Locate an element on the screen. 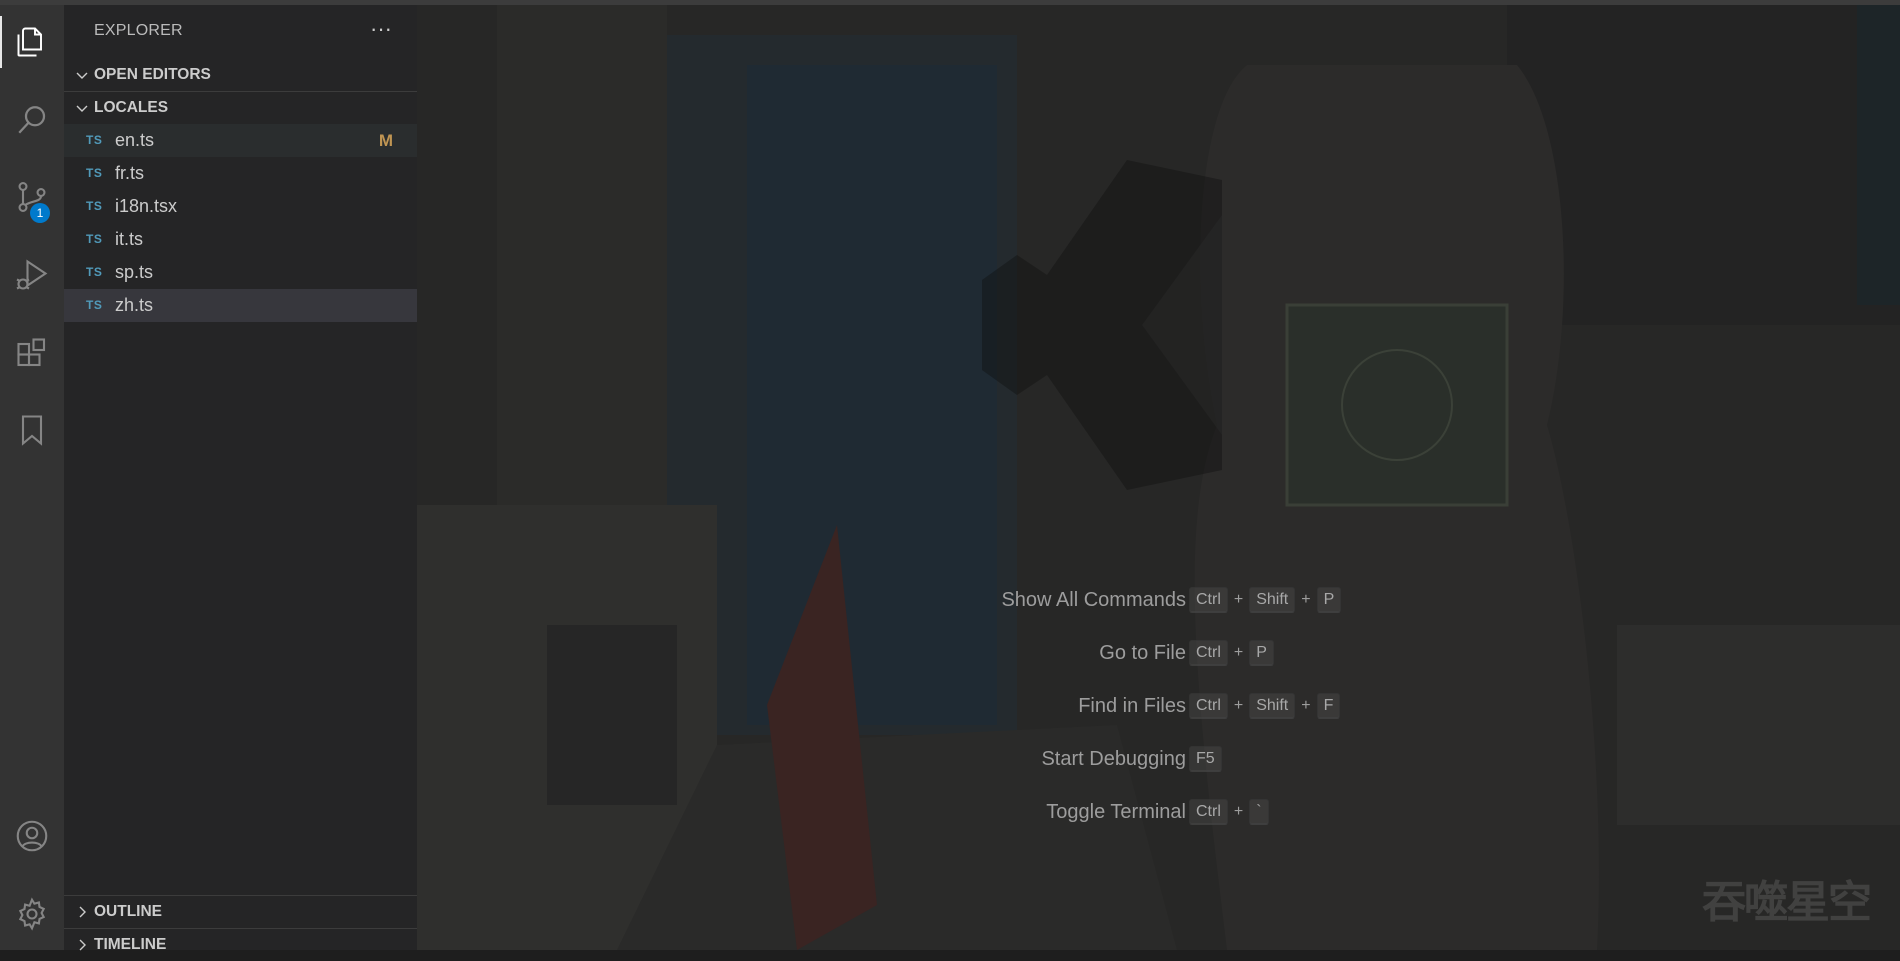 This screenshot has height=961, width=1900. settings-gear-icon is located at coordinates (32, 914).